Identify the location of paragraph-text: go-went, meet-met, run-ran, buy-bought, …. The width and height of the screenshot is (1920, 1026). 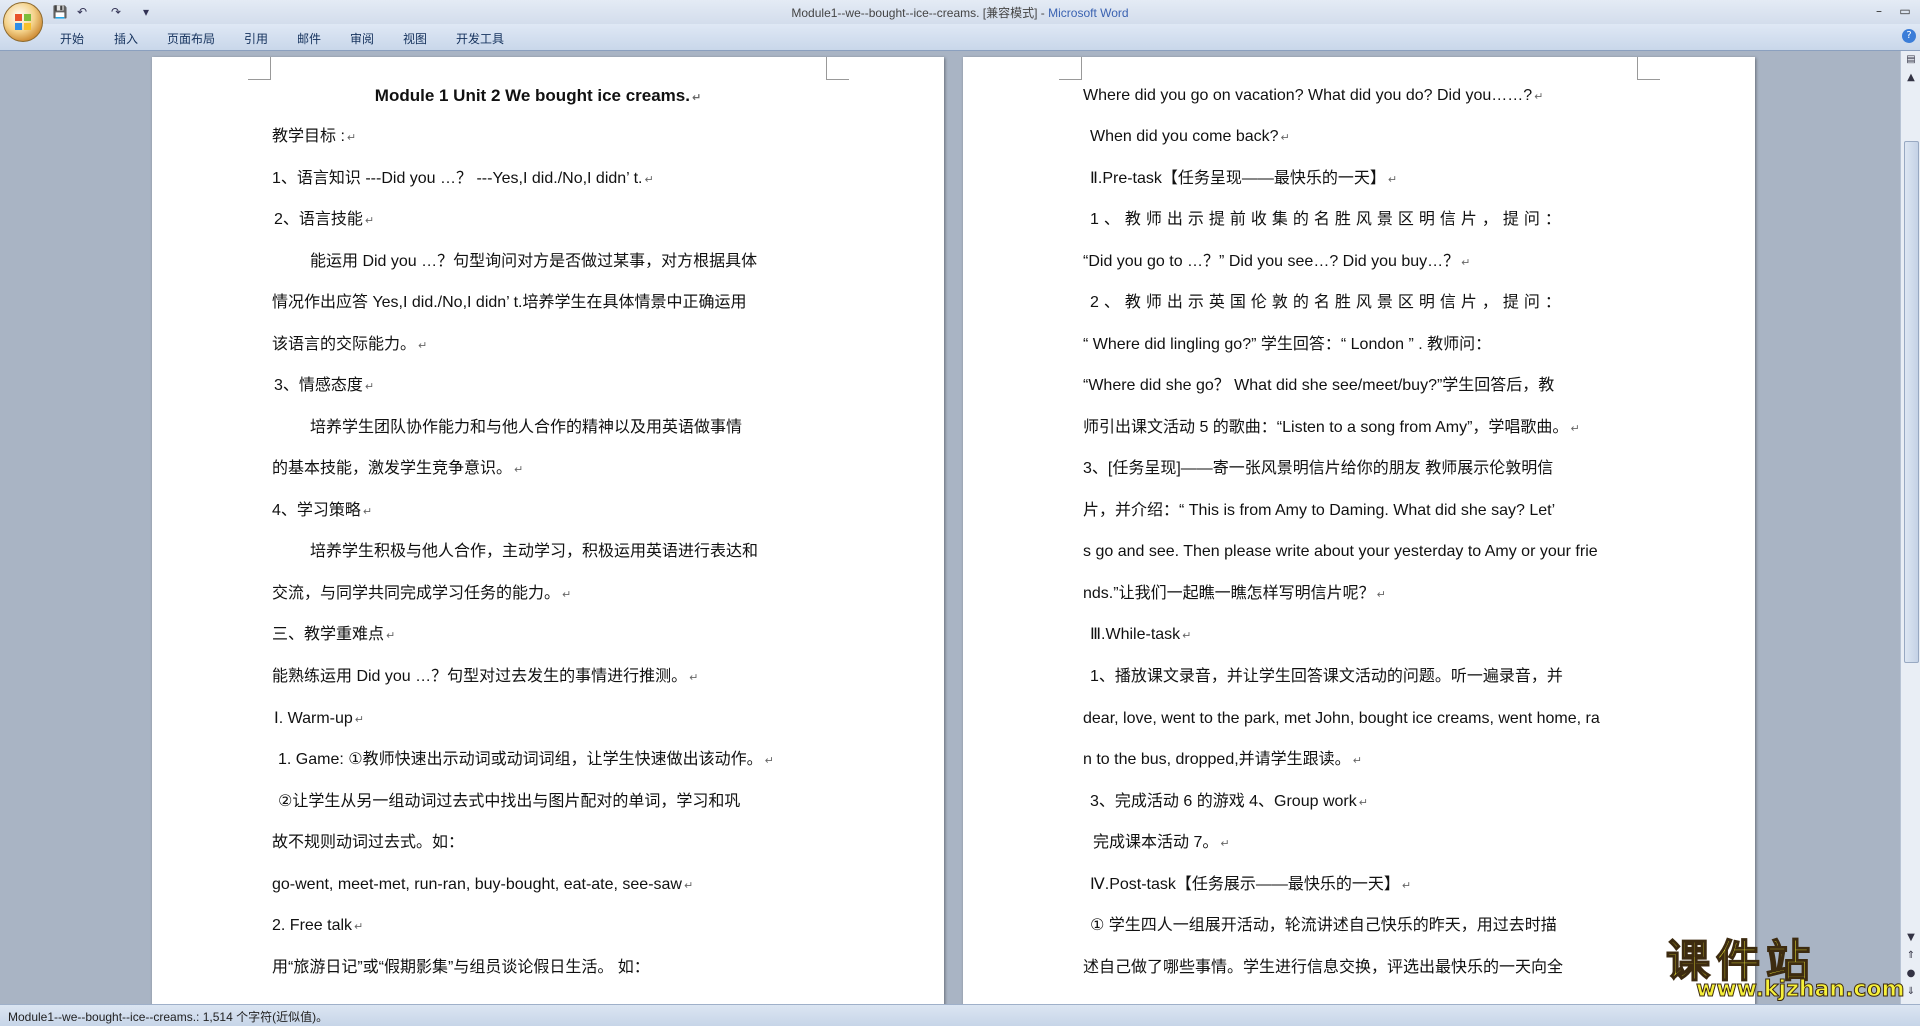
(477, 884).